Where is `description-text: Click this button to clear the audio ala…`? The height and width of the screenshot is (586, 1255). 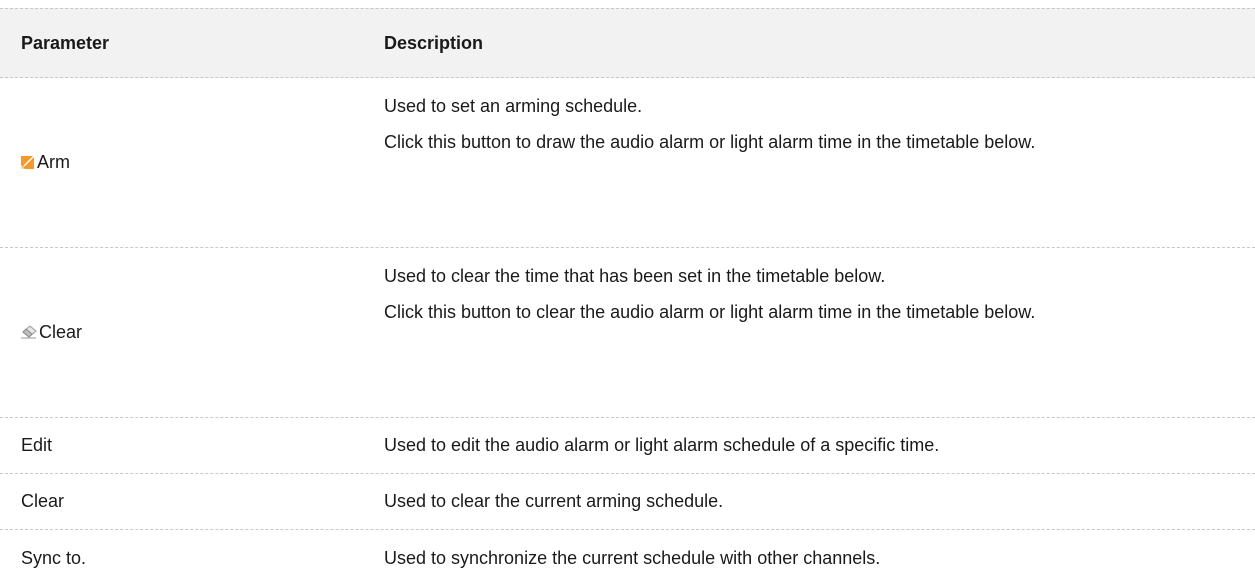
description-text: Click this button to clear the audio ala… is located at coordinates (710, 312).